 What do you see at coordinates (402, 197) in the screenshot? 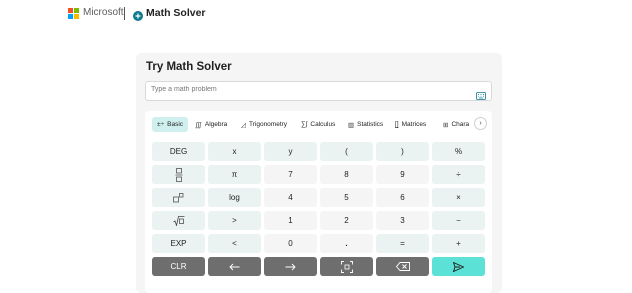
I see `key-6: 6` at bounding box center [402, 197].